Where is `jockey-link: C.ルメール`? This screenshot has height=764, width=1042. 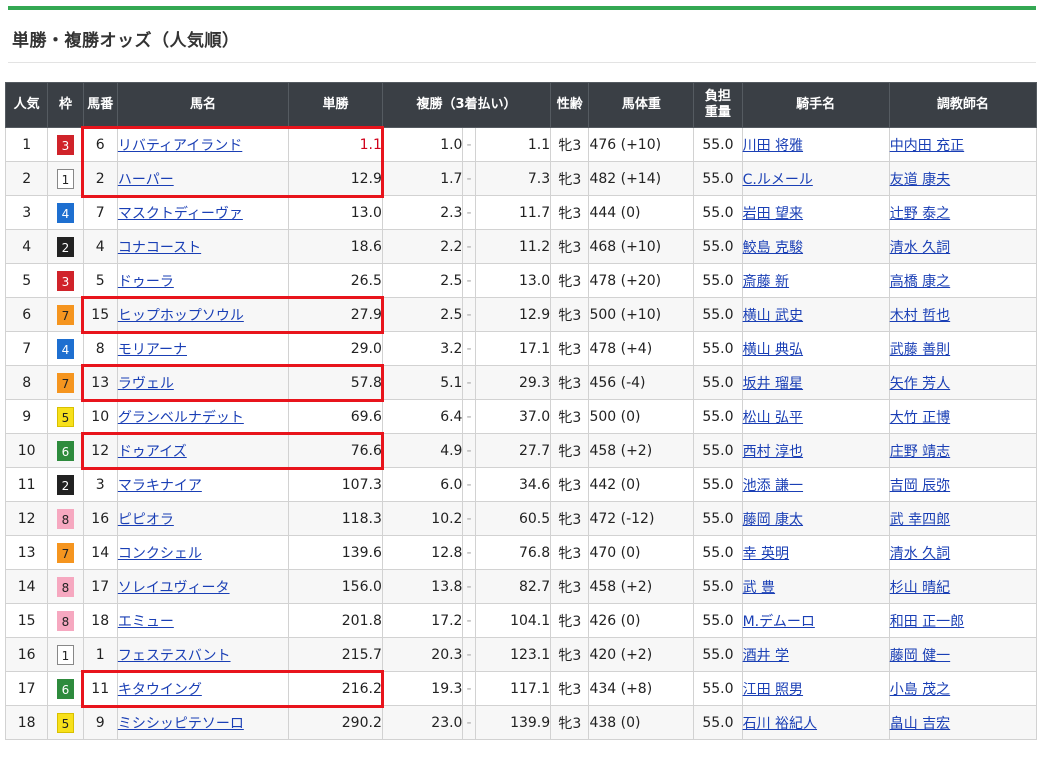
jockey-link: C.ルメール is located at coordinates (778, 180).